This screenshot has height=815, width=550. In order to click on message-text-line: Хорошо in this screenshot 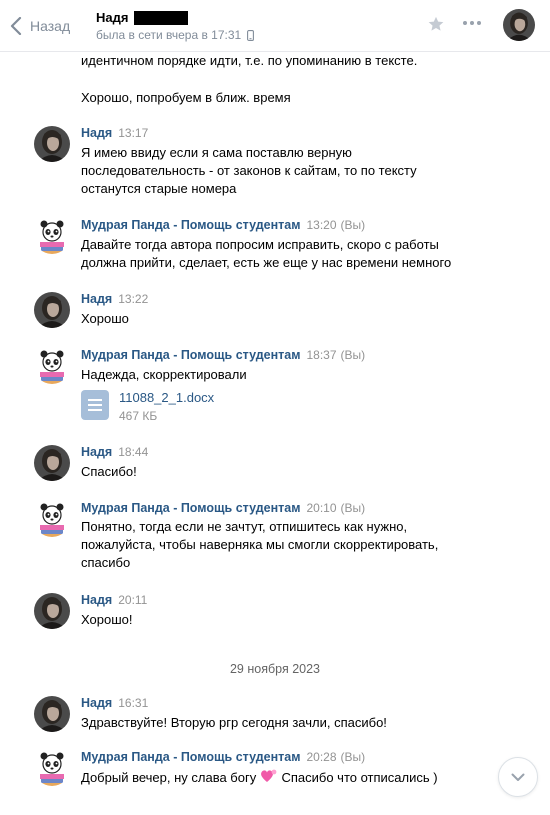, I will do `click(105, 318)`.